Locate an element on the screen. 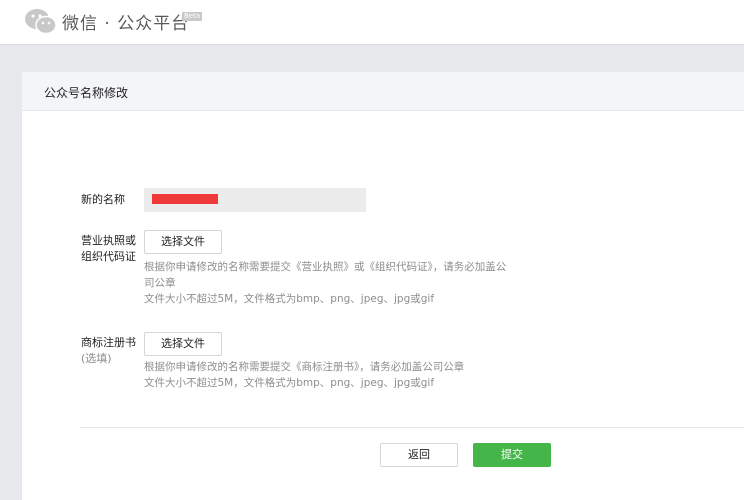 The width and height of the screenshot is (744, 500). brand-title: 微信 · 公众平台 is located at coordinates (125, 21).